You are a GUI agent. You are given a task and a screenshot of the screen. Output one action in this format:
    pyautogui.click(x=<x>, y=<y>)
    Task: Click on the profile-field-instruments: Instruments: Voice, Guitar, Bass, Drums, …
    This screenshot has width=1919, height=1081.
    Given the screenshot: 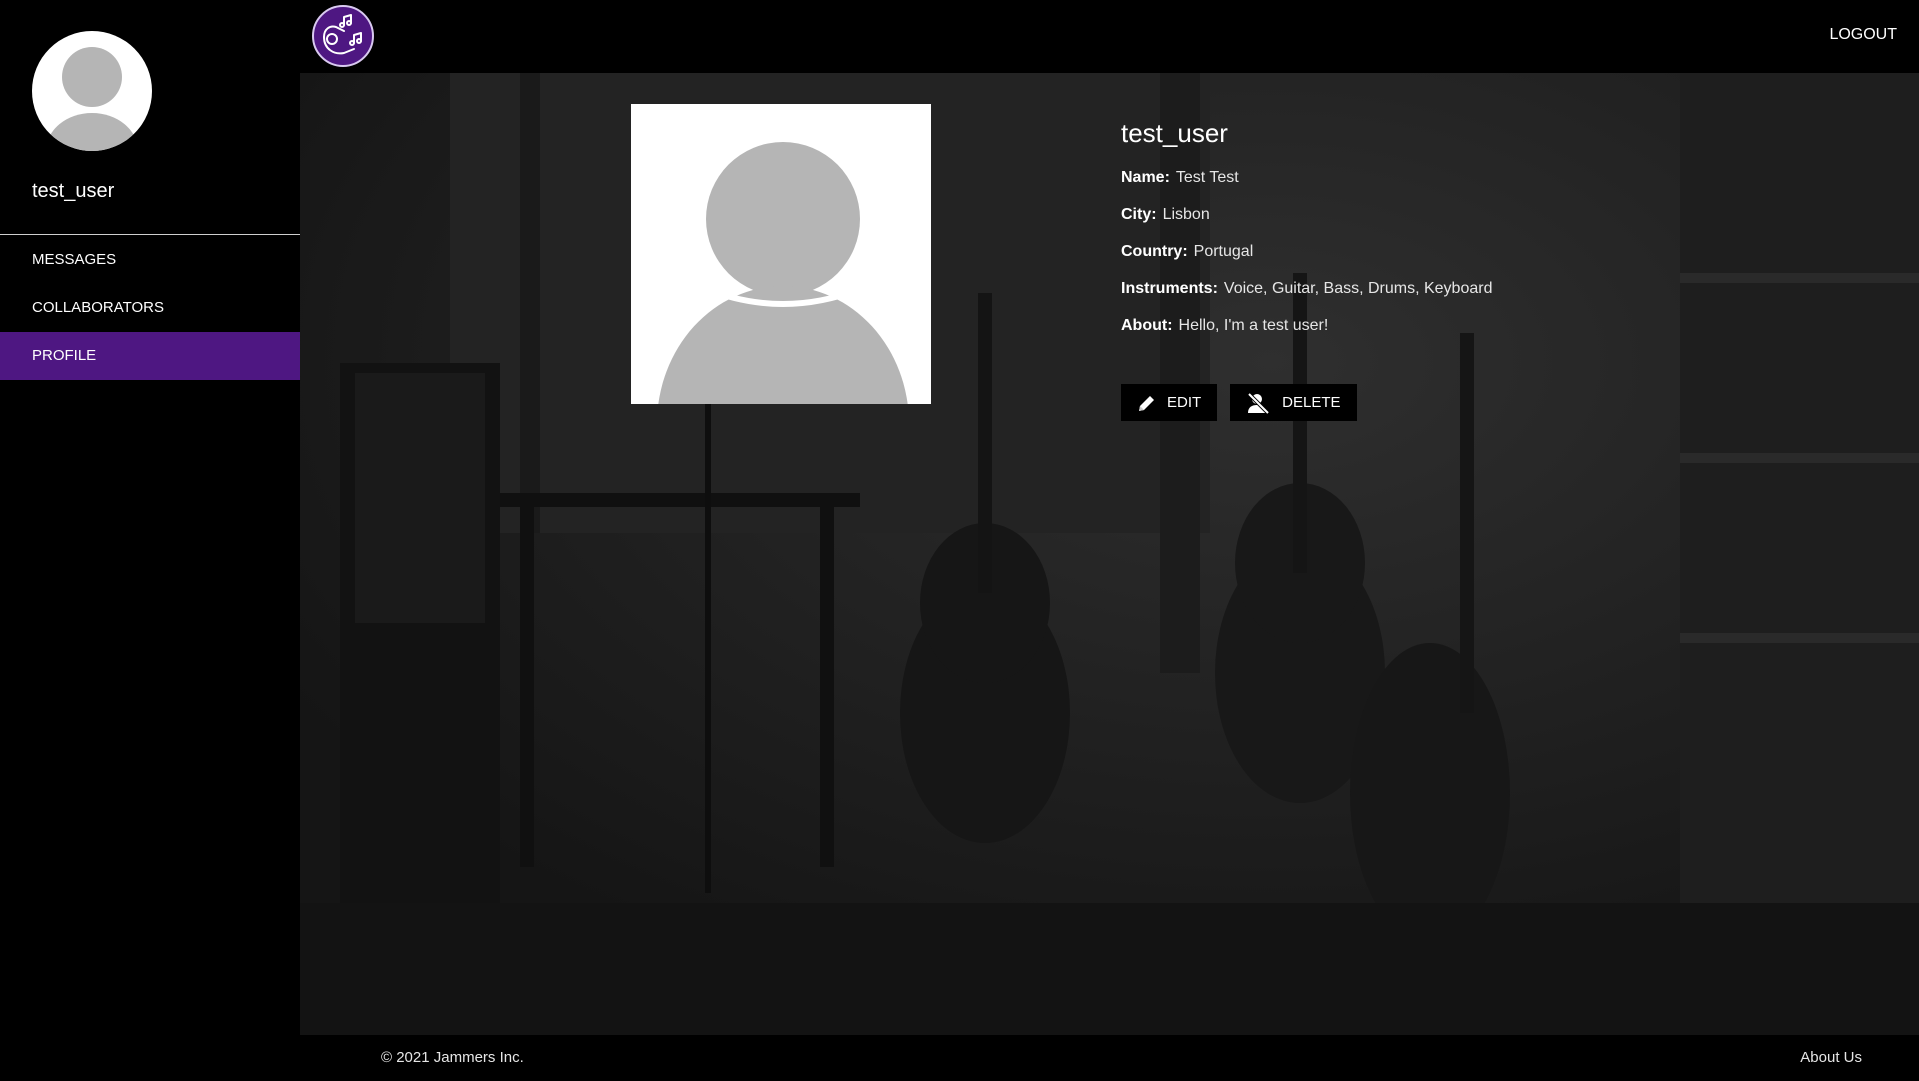 What is the action you would take?
    pyautogui.click(x=1471, y=288)
    